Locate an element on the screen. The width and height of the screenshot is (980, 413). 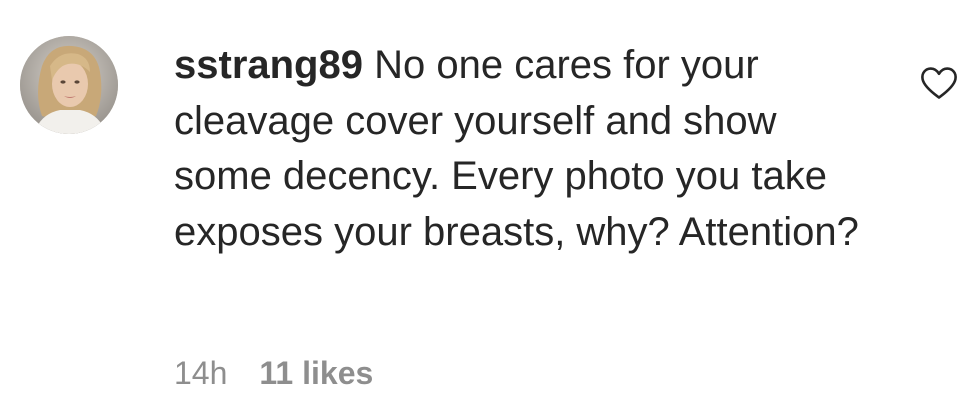
avatar-photo is located at coordinates (69, 85).